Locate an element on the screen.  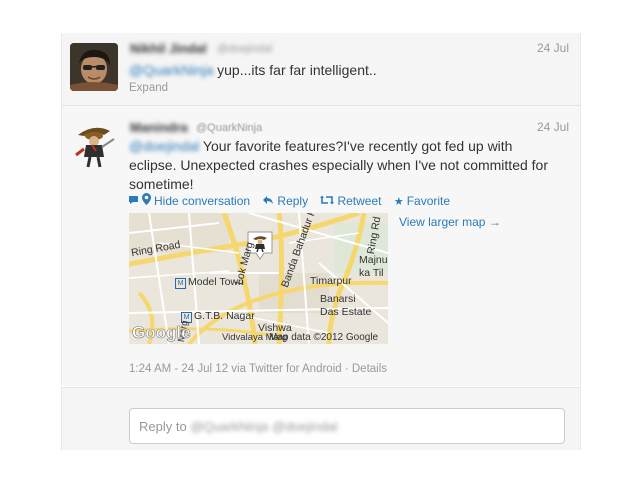
mention-link: @doejindal is located at coordinates (164, 146).